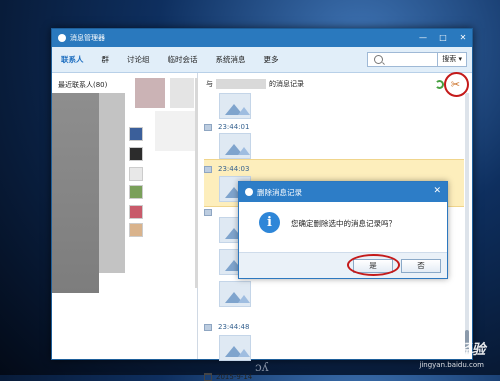 This screenshot has height=381, width=500. What do you see at coordinates (234, 377) in the screenshot?
I see `record-date: 2015-9-14` at bounding box center [234, 377].